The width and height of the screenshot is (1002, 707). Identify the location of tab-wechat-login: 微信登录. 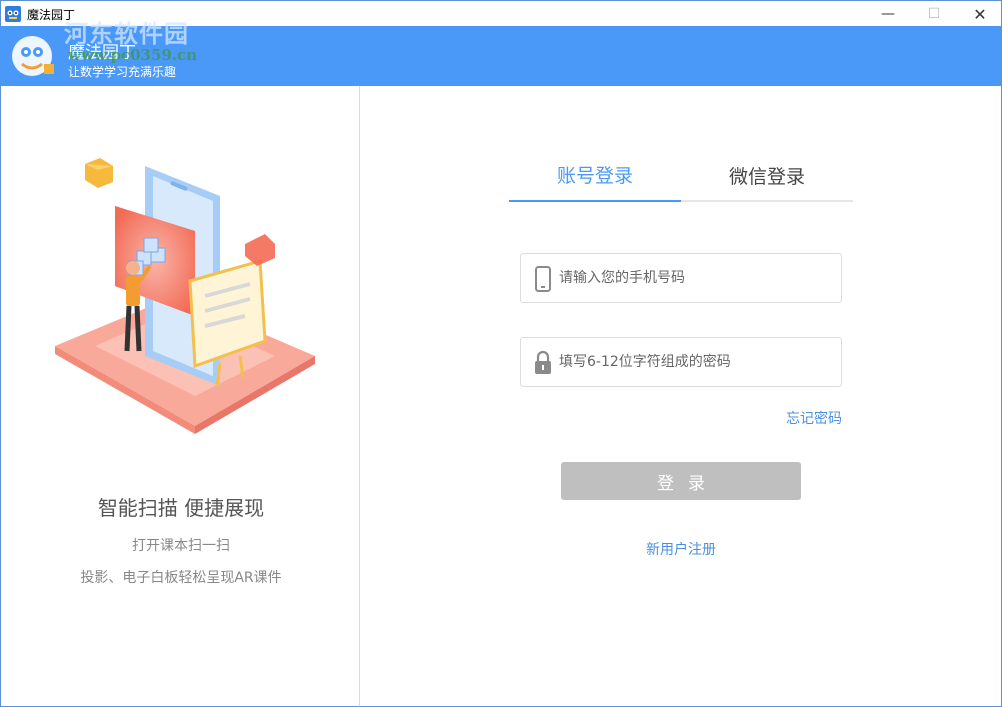
(767, 175).